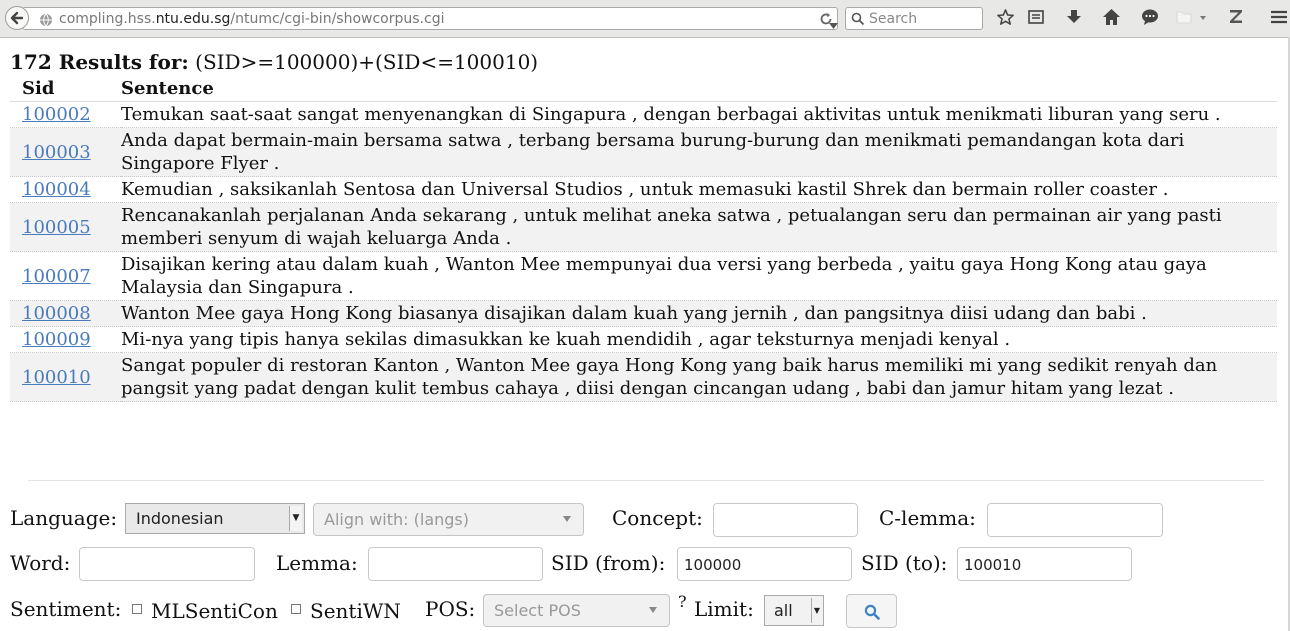 The height and width of the screenshot is (631, 1290). I want to click on reading-list-icon, so click(1036, 19).